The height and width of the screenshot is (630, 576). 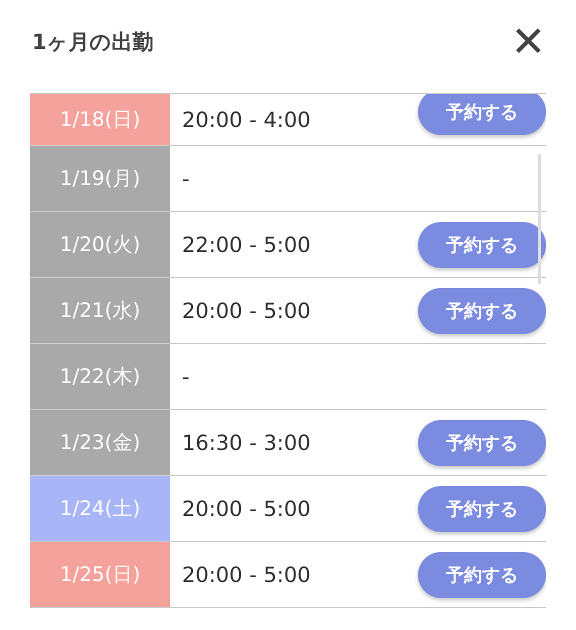 What do you see at coordinates (246, 244) in the screenshot?
I see `shift-time: 22:00 - 5:00` at bounding box center [246, 244].